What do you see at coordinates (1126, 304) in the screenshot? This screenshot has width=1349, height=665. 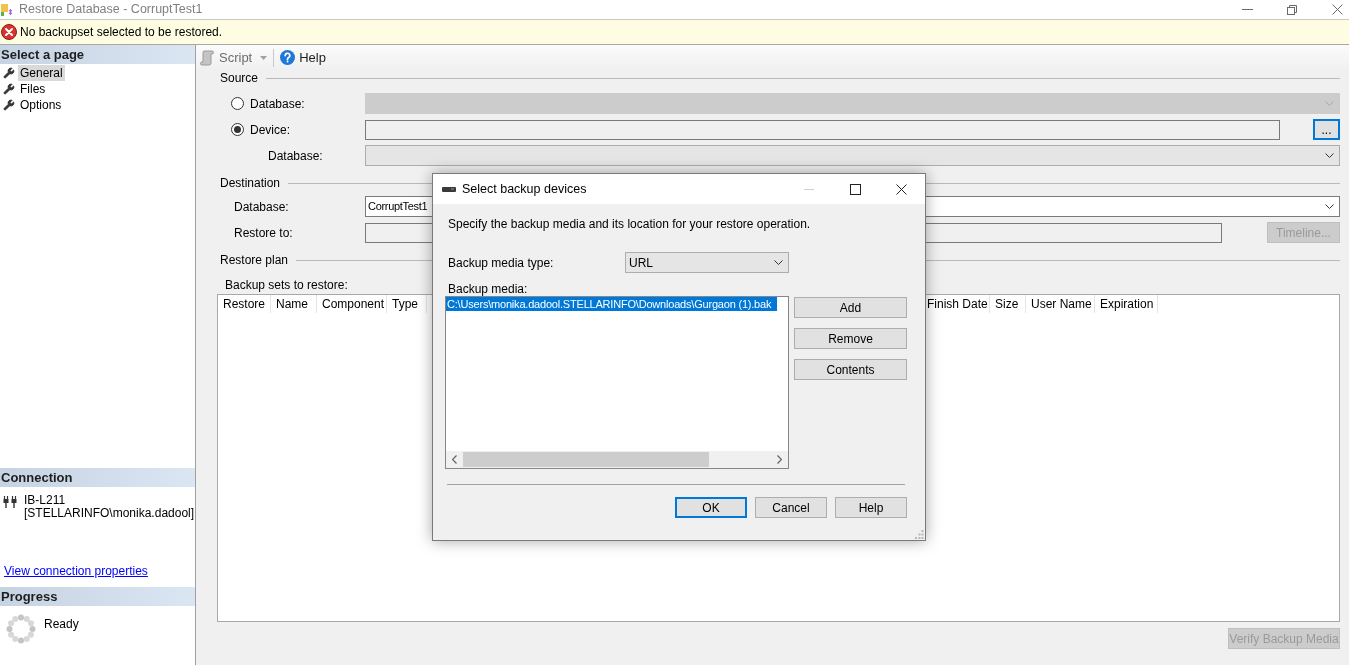 I see `column-header: Expiration` at bounding box center [1126, 304].